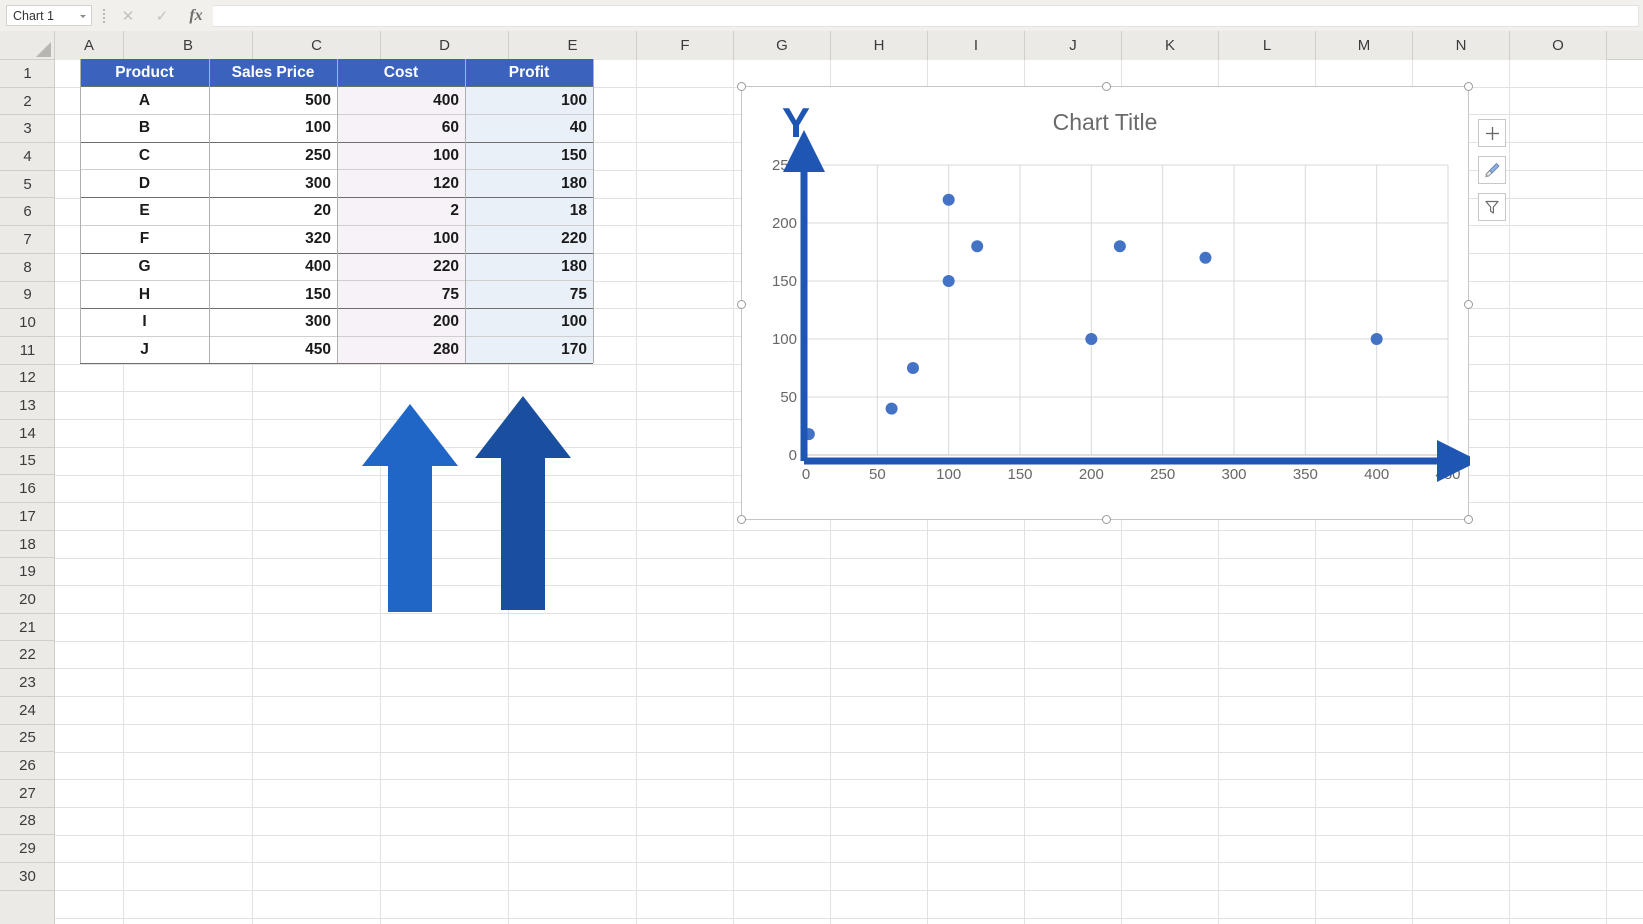  Describe the element at coordinates (27, 711) in the screenshot. I see `row-header-24: 24` at that location.